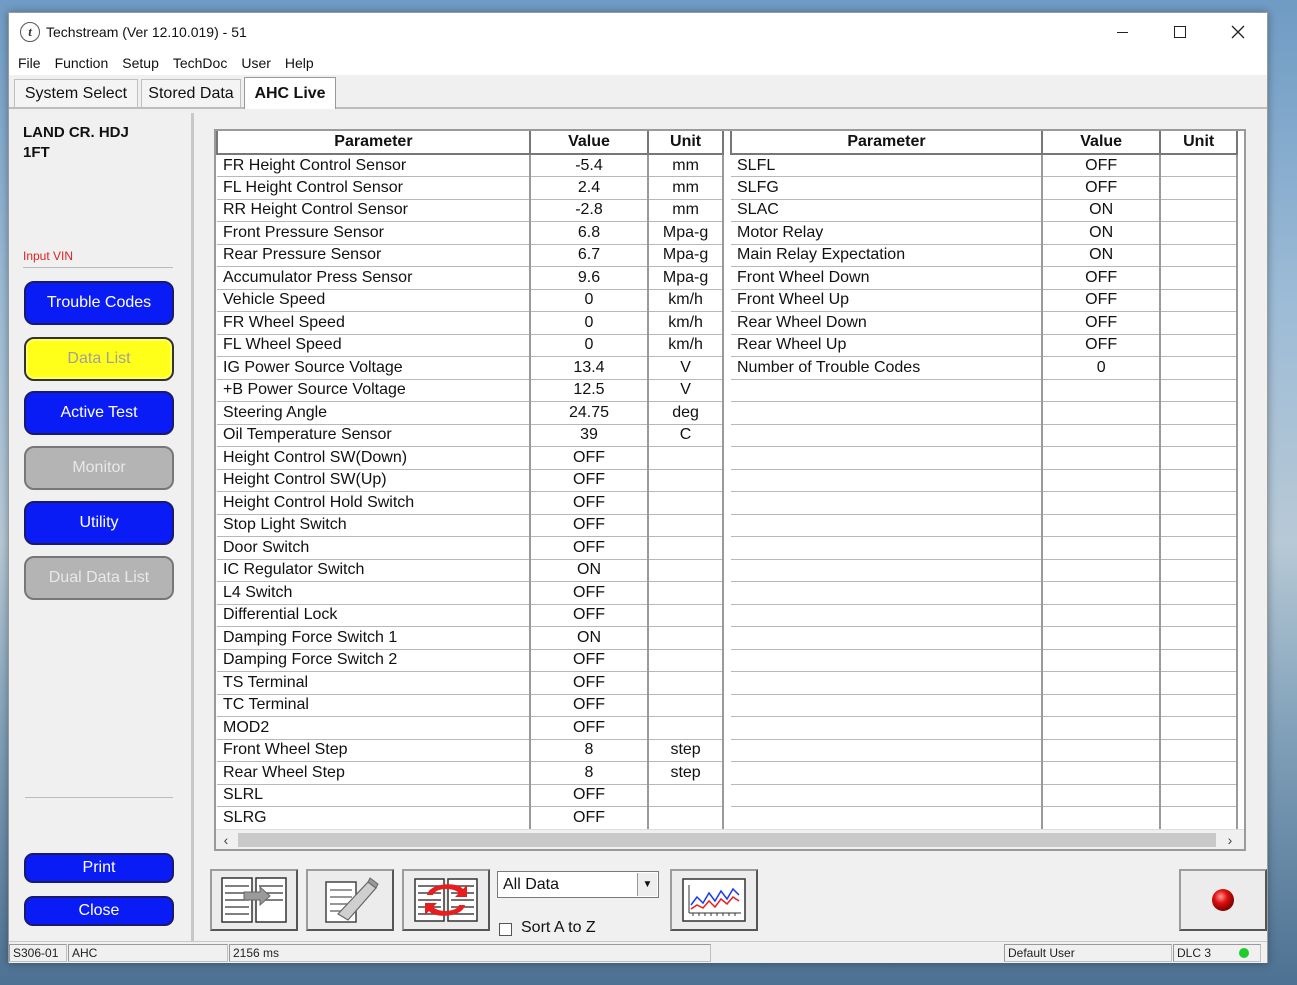 This screenshot has height=985, width=1297. I want to click on table-row: Rear Wheel Up OFF, so click(984, 345).